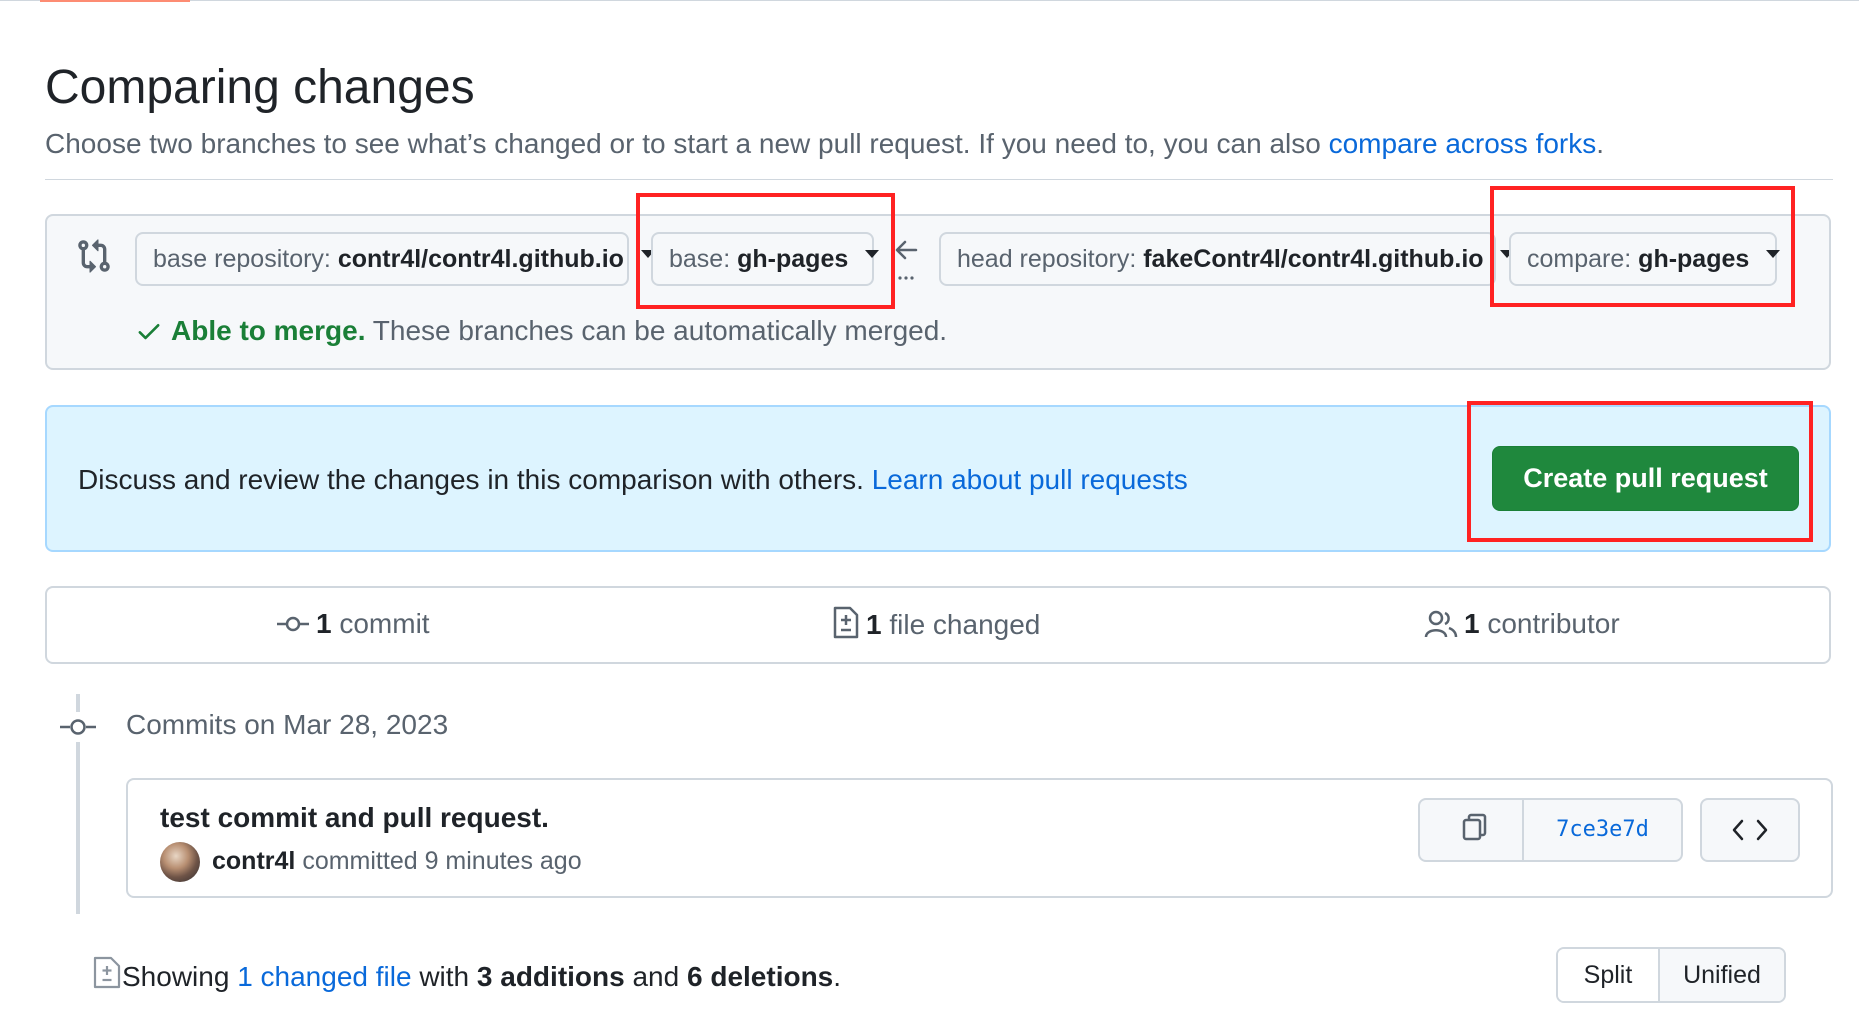 This screenshot has height=1018, width=1859. I want to click on files-suffix: ., so click(837, 976).